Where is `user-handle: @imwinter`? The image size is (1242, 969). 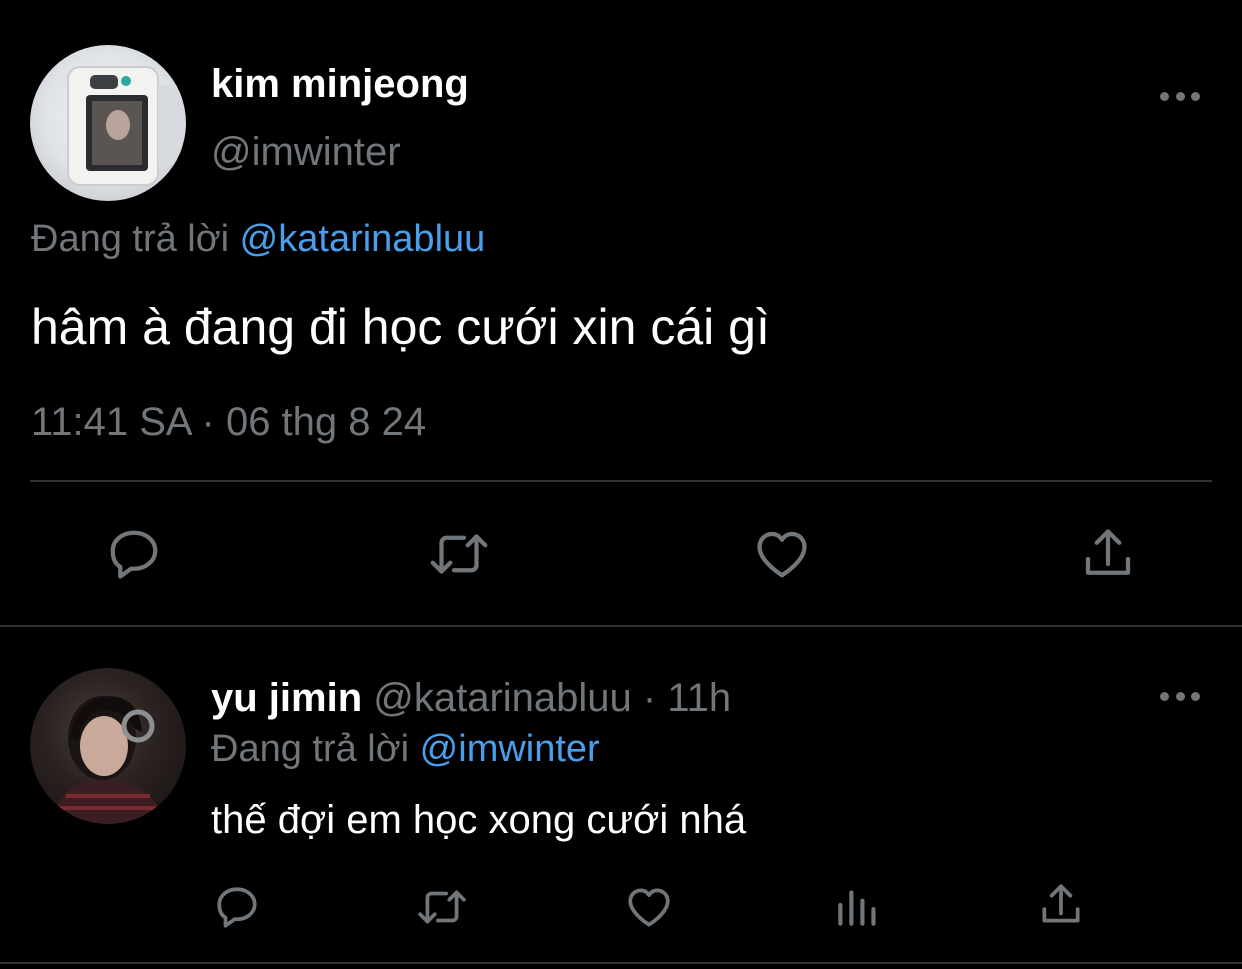 user-handle: @imwinter is located at coordinates (306, 152).